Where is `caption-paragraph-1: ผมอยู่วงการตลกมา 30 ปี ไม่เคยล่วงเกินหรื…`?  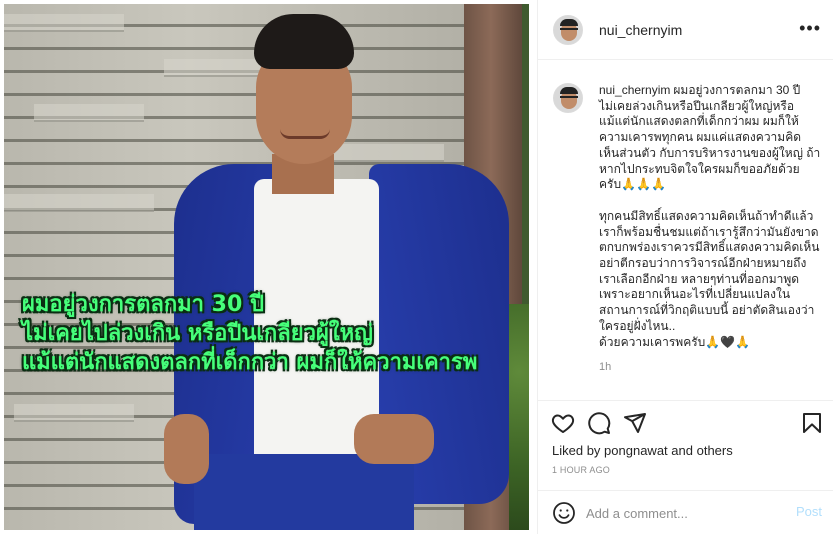 caption-paragraph-1: ผมอยู่วงการตลกมา 30 ปี ไม่เคยล่วงเกินหรื… is located at coordinates (710, 137).